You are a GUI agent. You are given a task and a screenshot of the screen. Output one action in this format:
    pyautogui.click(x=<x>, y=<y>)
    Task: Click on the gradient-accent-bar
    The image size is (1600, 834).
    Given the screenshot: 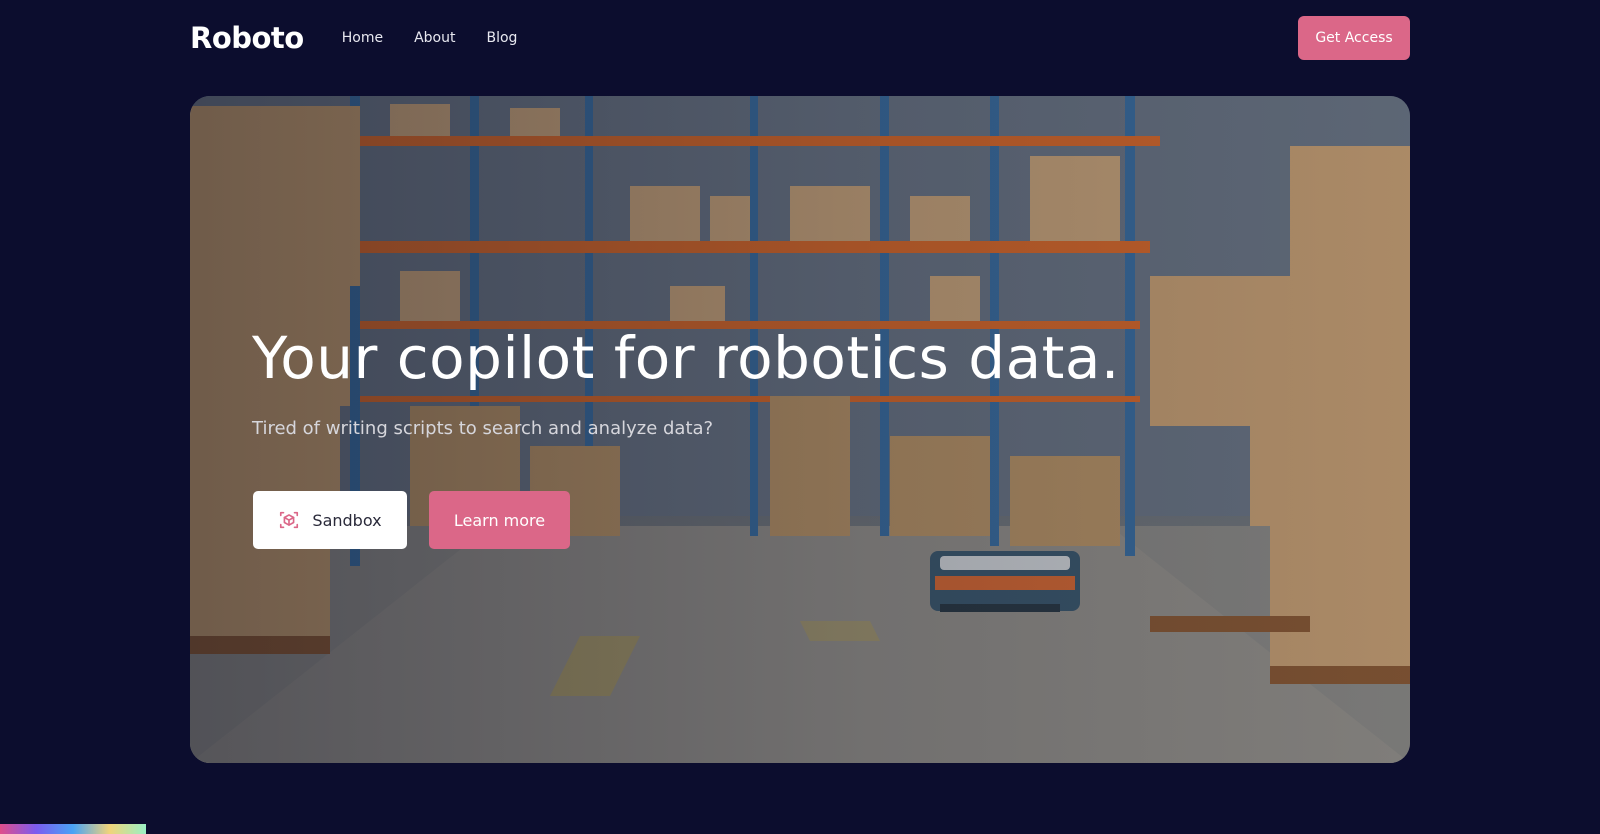 What is the action you would take?
    pyautogui.click(x=73, y=829)
    